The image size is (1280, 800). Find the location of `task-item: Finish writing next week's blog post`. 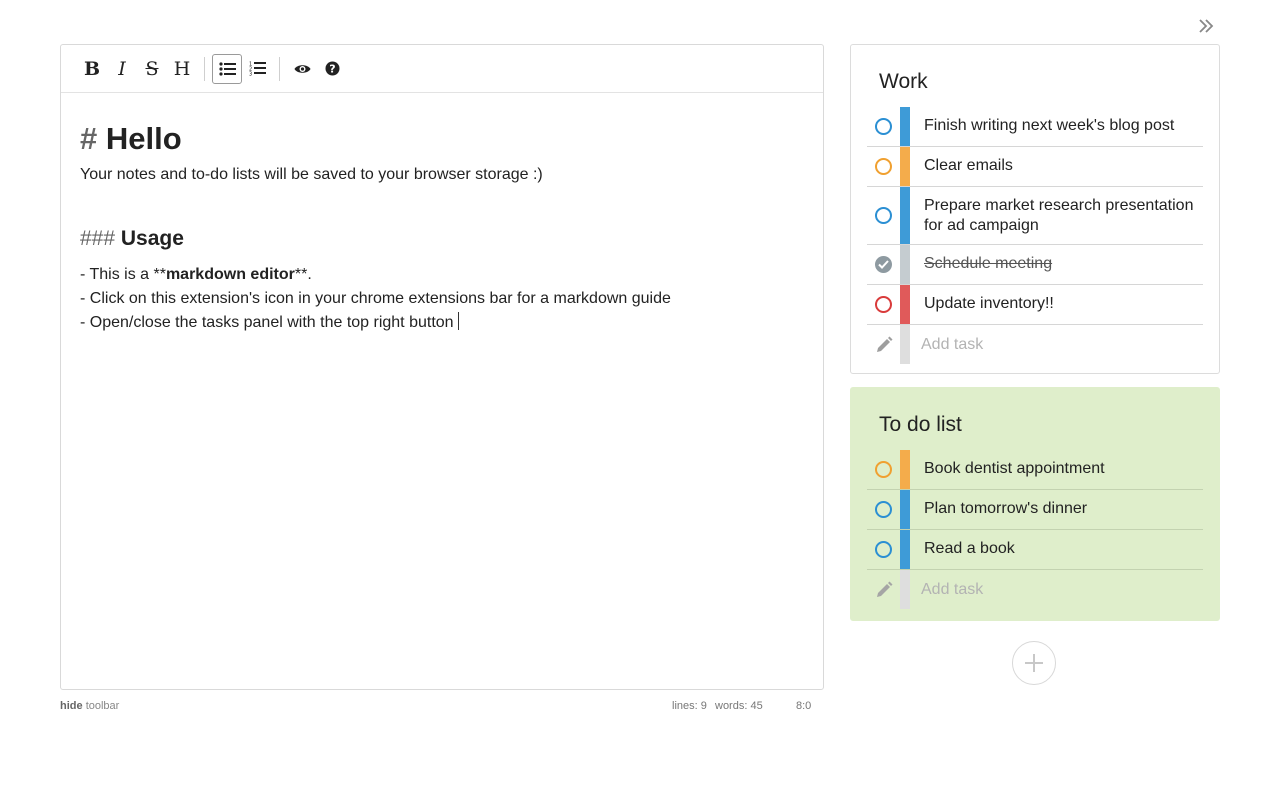

task-item: Finish writing next week's blog post is located at coordinates (1035, 127).